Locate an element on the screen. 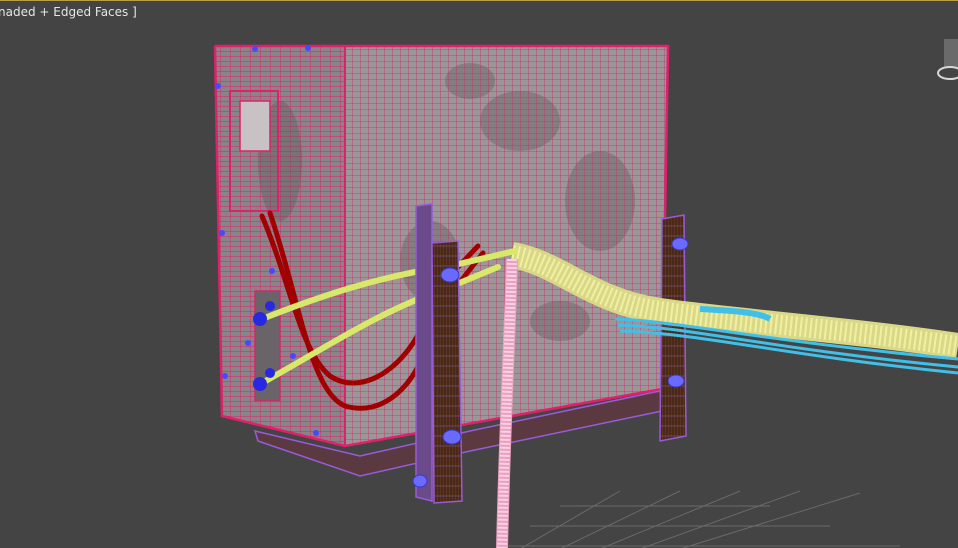  wooden-post-front is located at coordinates (437, 353).